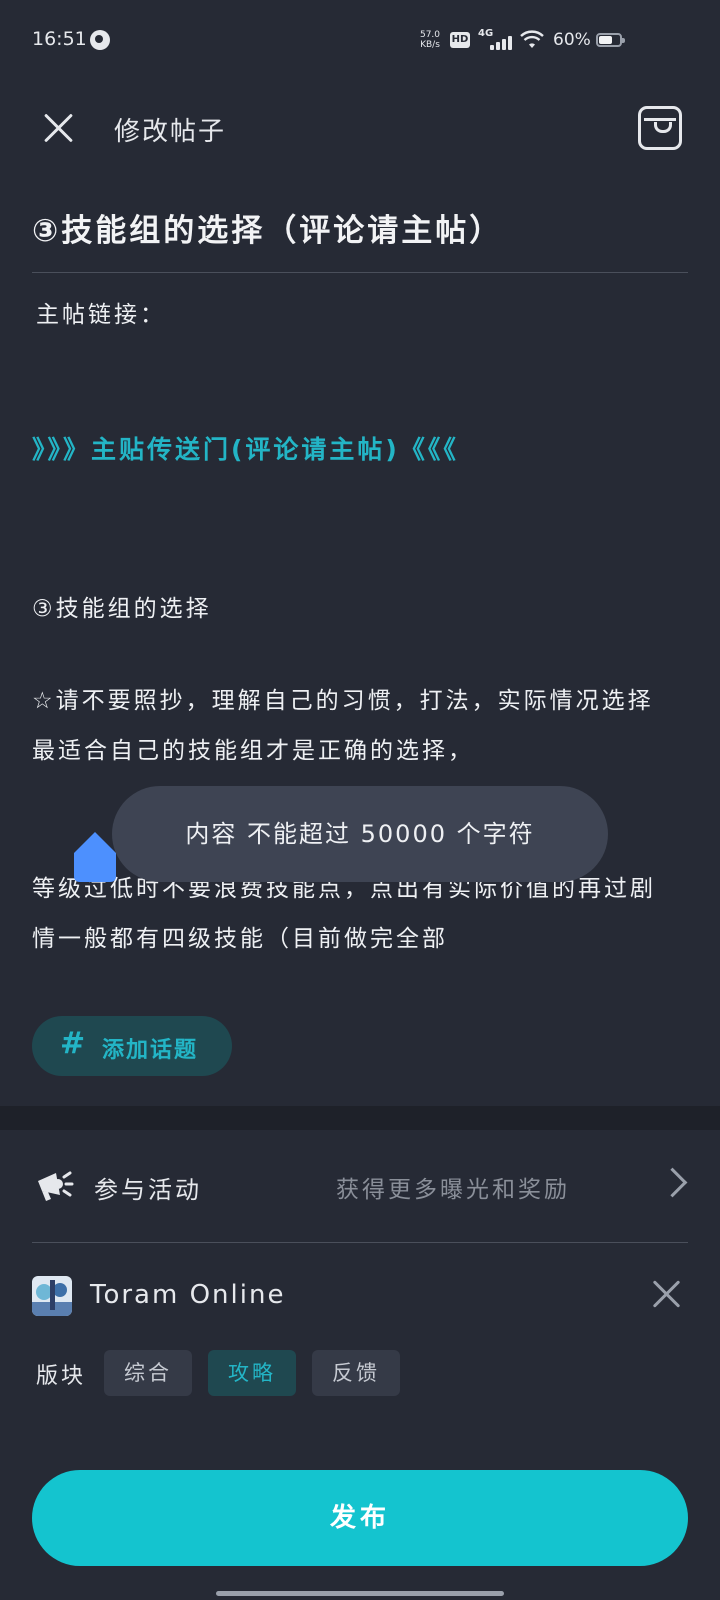 The image size is (720, 1600). I want to click on main-post-link: 》》》主贴传送门(评论请主帖)《《《, so click(245, 448).